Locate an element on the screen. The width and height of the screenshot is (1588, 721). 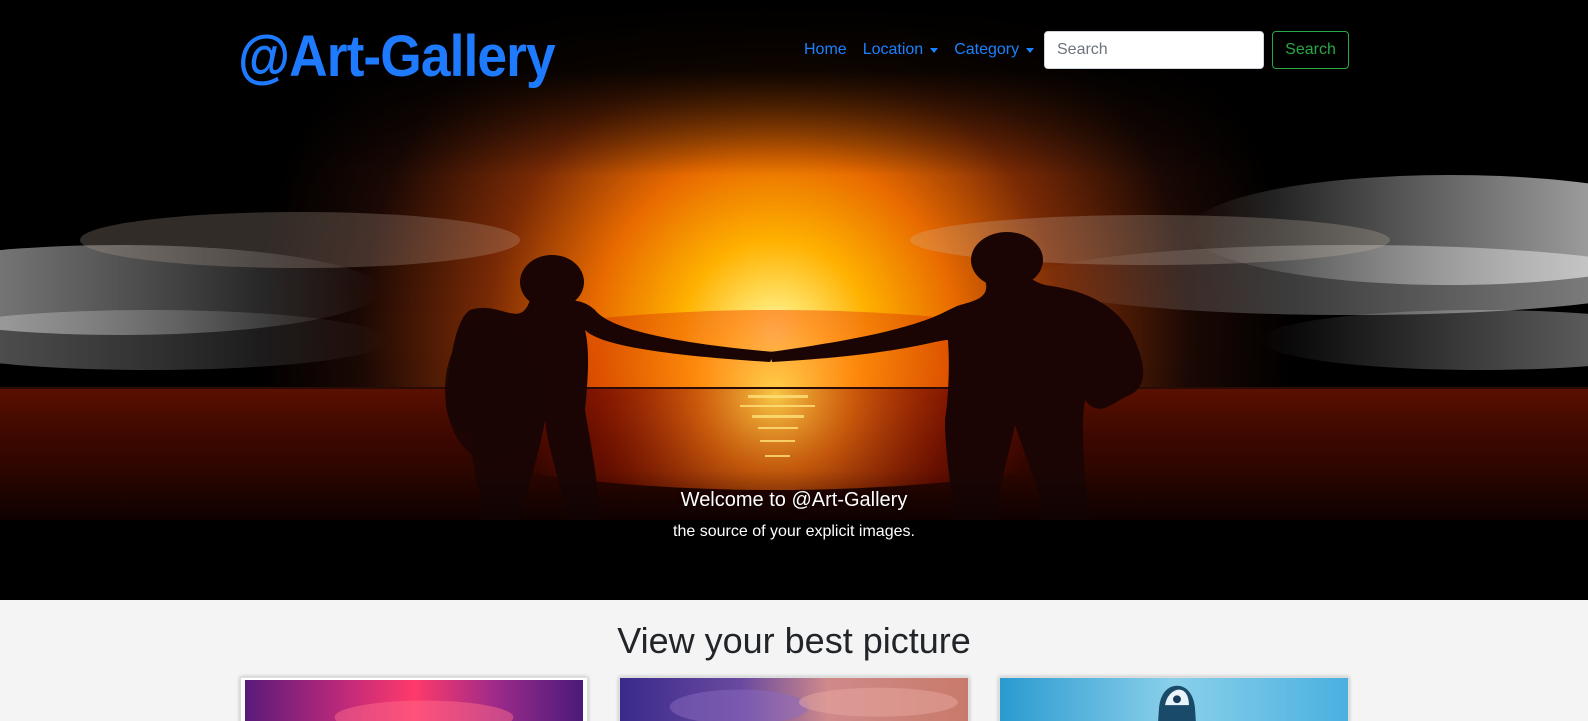
nav-location-label: Location is located at coordinates (893, 49).